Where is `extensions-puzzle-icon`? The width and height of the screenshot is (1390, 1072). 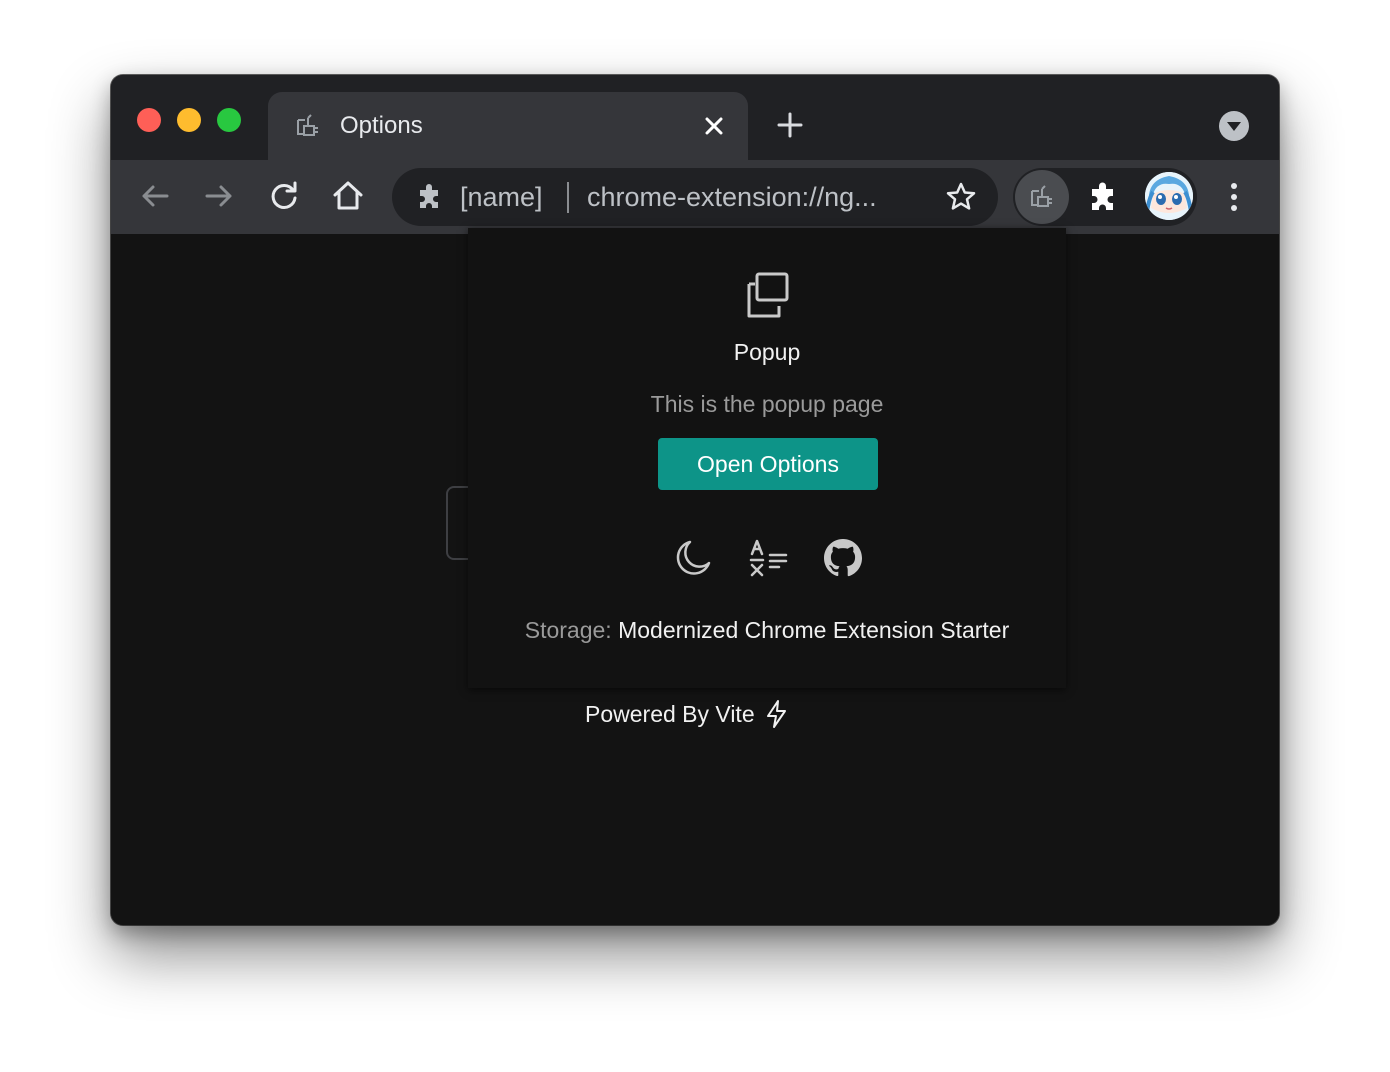 extensions-puzzle-icon is located at coordinates (1103, 197).